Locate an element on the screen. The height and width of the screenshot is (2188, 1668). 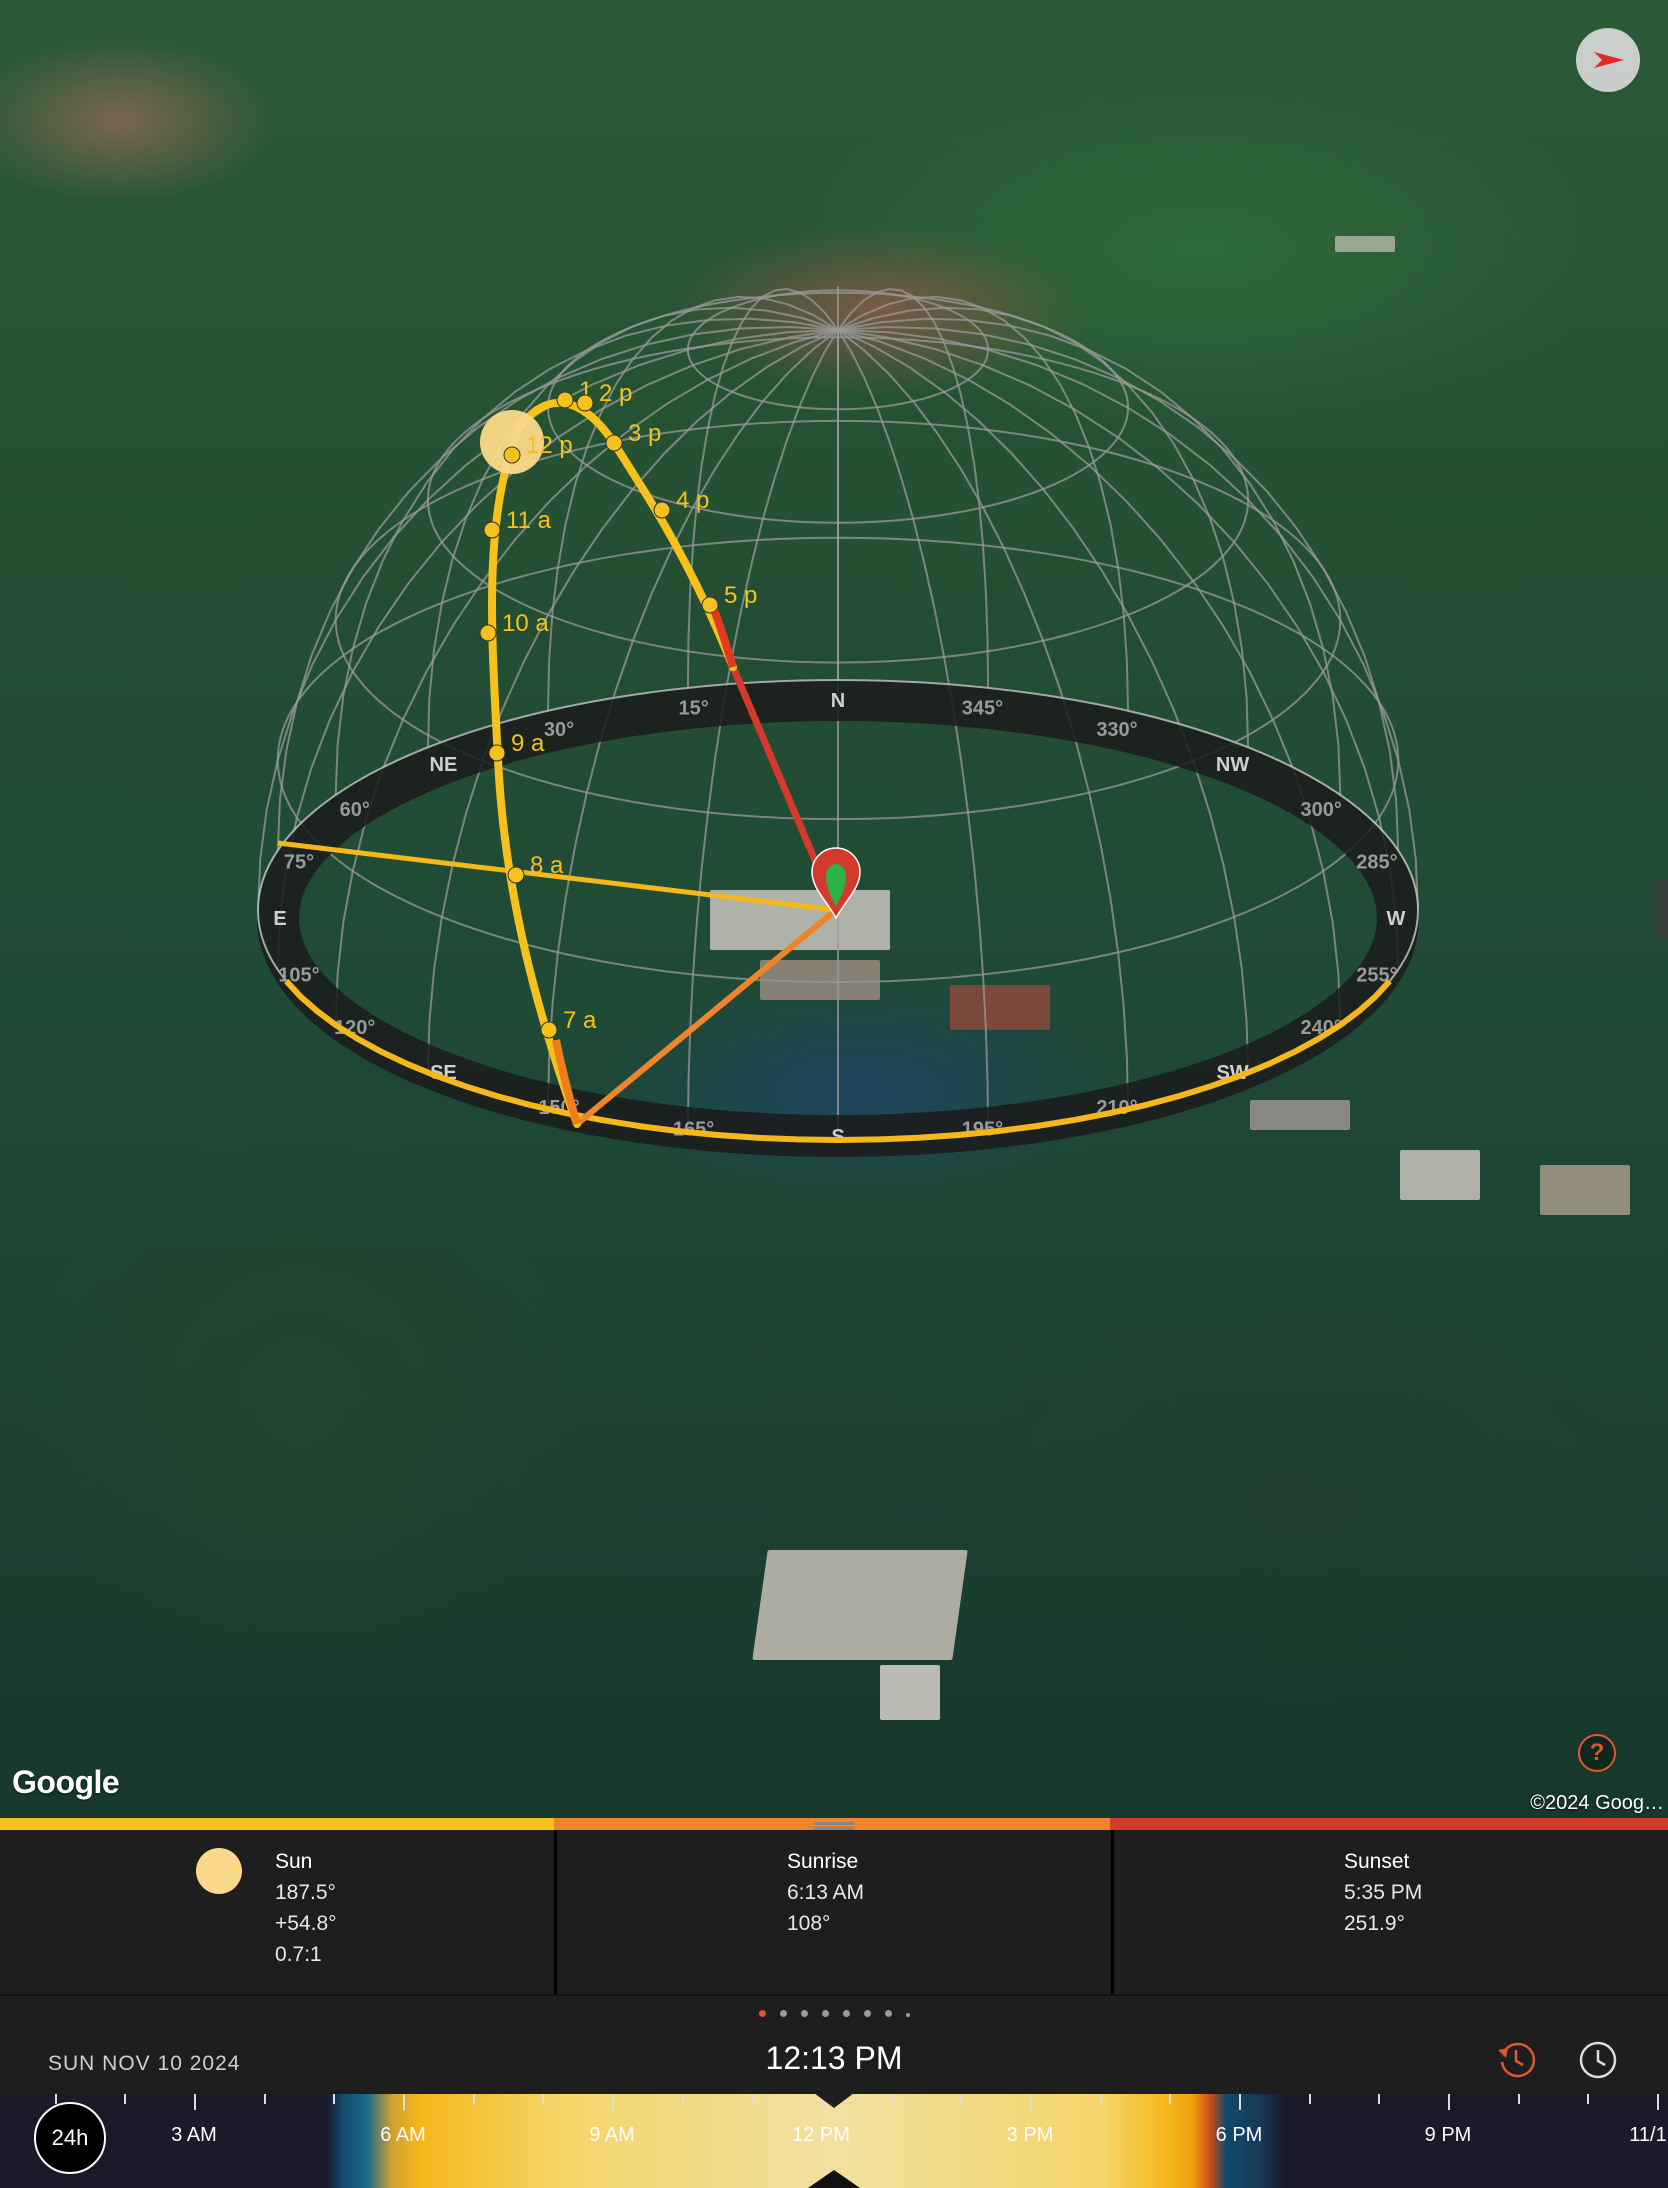
ring-label: 75° is located at coordinates (299, 863).